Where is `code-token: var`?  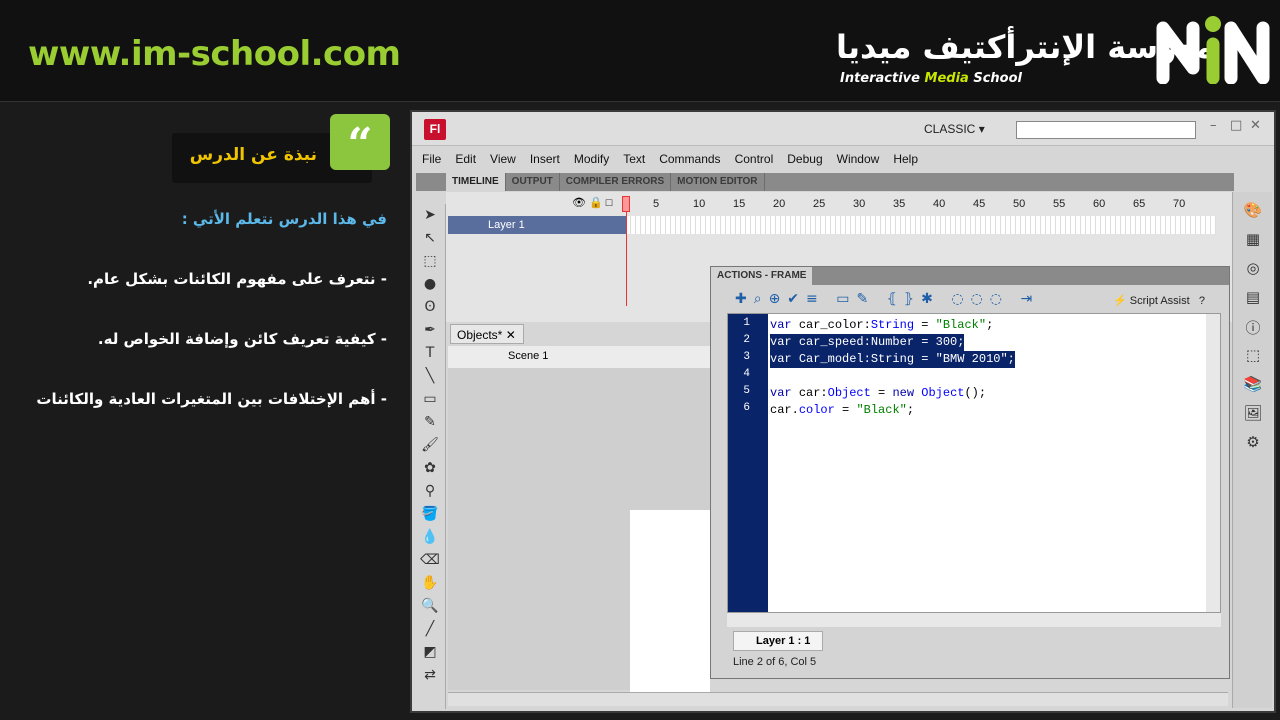 code-token: var is located at coordinates (784, 342).